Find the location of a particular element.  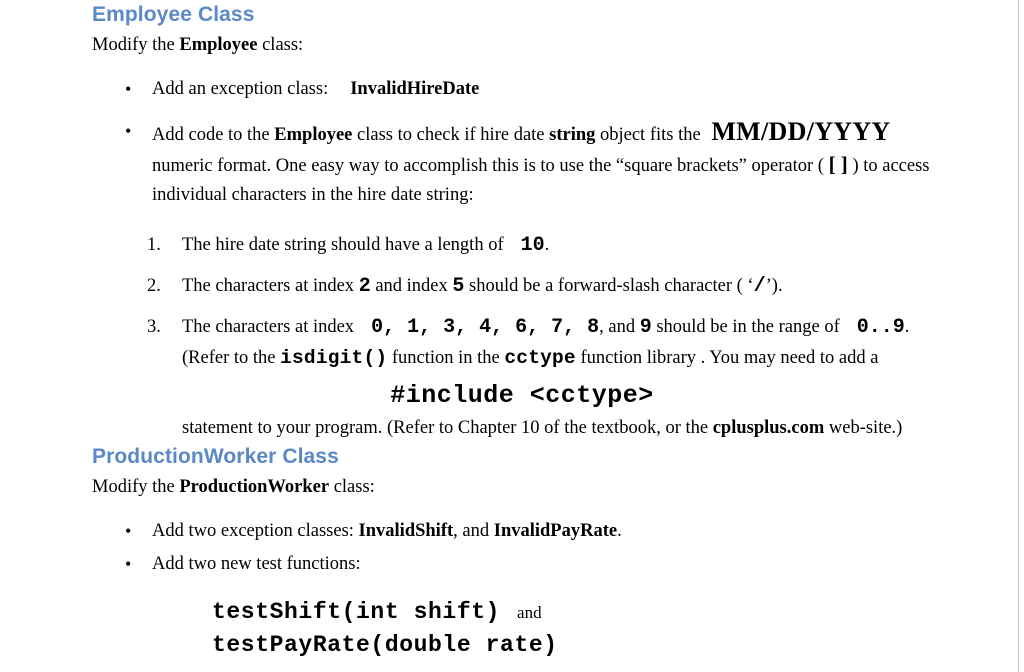

rule-3-text-2: , and is located at coordinates (619, 327).